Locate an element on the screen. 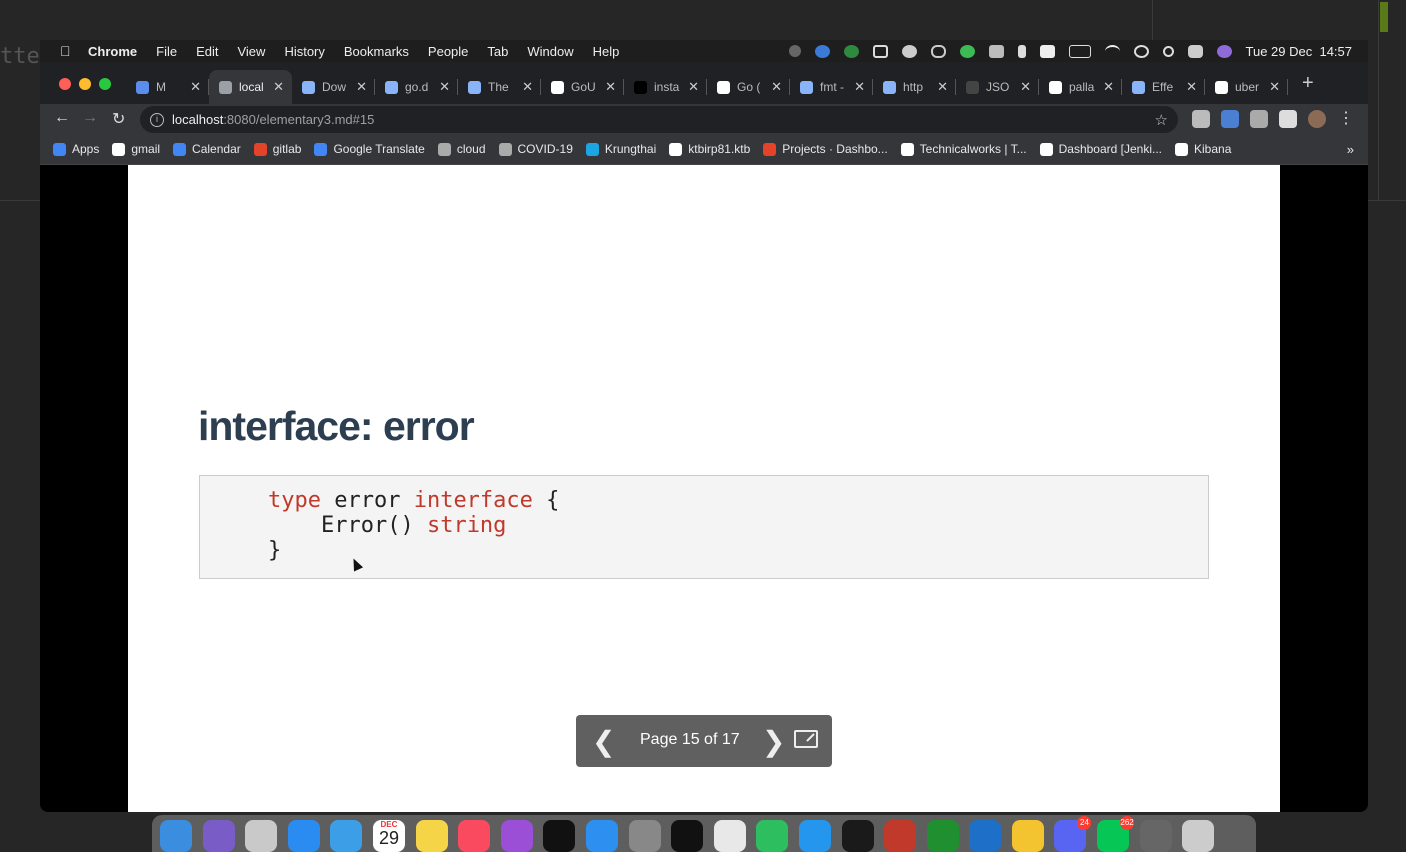 This screenshot has height=852, width=1406. chrome-menu-icon: ⋮ is located at coordinates (1346, 118).